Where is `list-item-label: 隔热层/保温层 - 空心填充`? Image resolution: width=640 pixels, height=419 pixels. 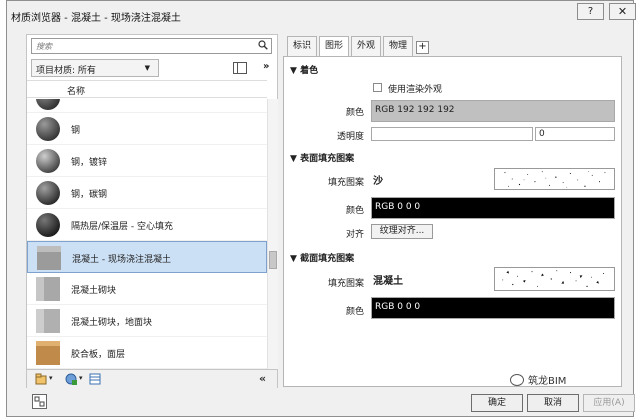
list-item-label: 隔热层/保温层 - 空心填充 is located at coordinates (122, 227).